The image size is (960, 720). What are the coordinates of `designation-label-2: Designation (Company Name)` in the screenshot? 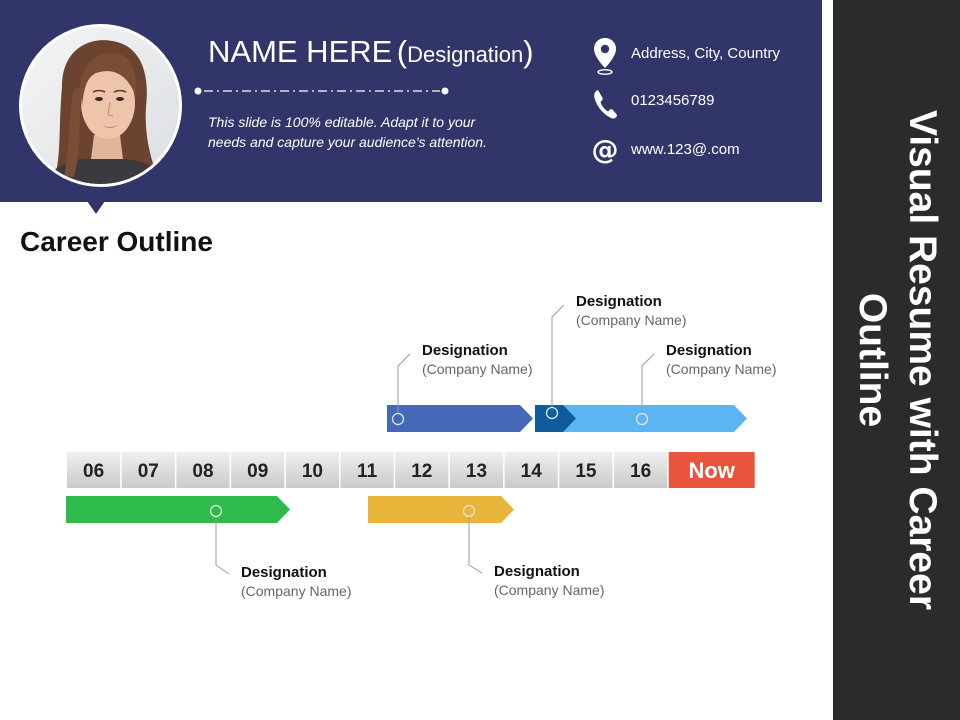 It's located at (549, 581).